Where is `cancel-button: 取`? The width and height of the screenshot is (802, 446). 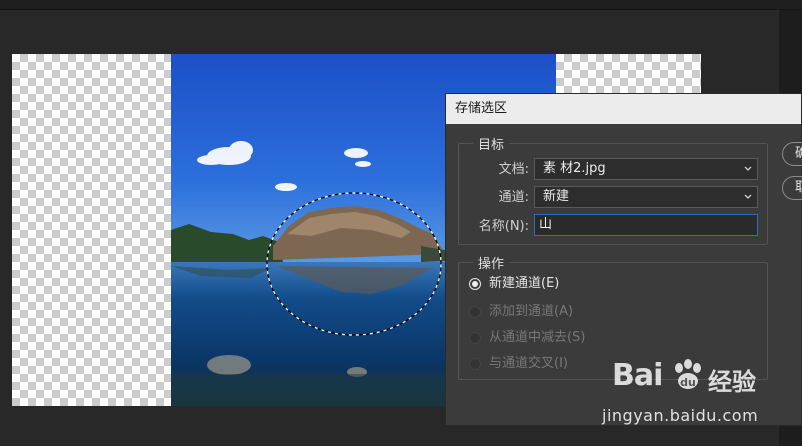
cancel-button: 取 is located at coordinates (792, 188).